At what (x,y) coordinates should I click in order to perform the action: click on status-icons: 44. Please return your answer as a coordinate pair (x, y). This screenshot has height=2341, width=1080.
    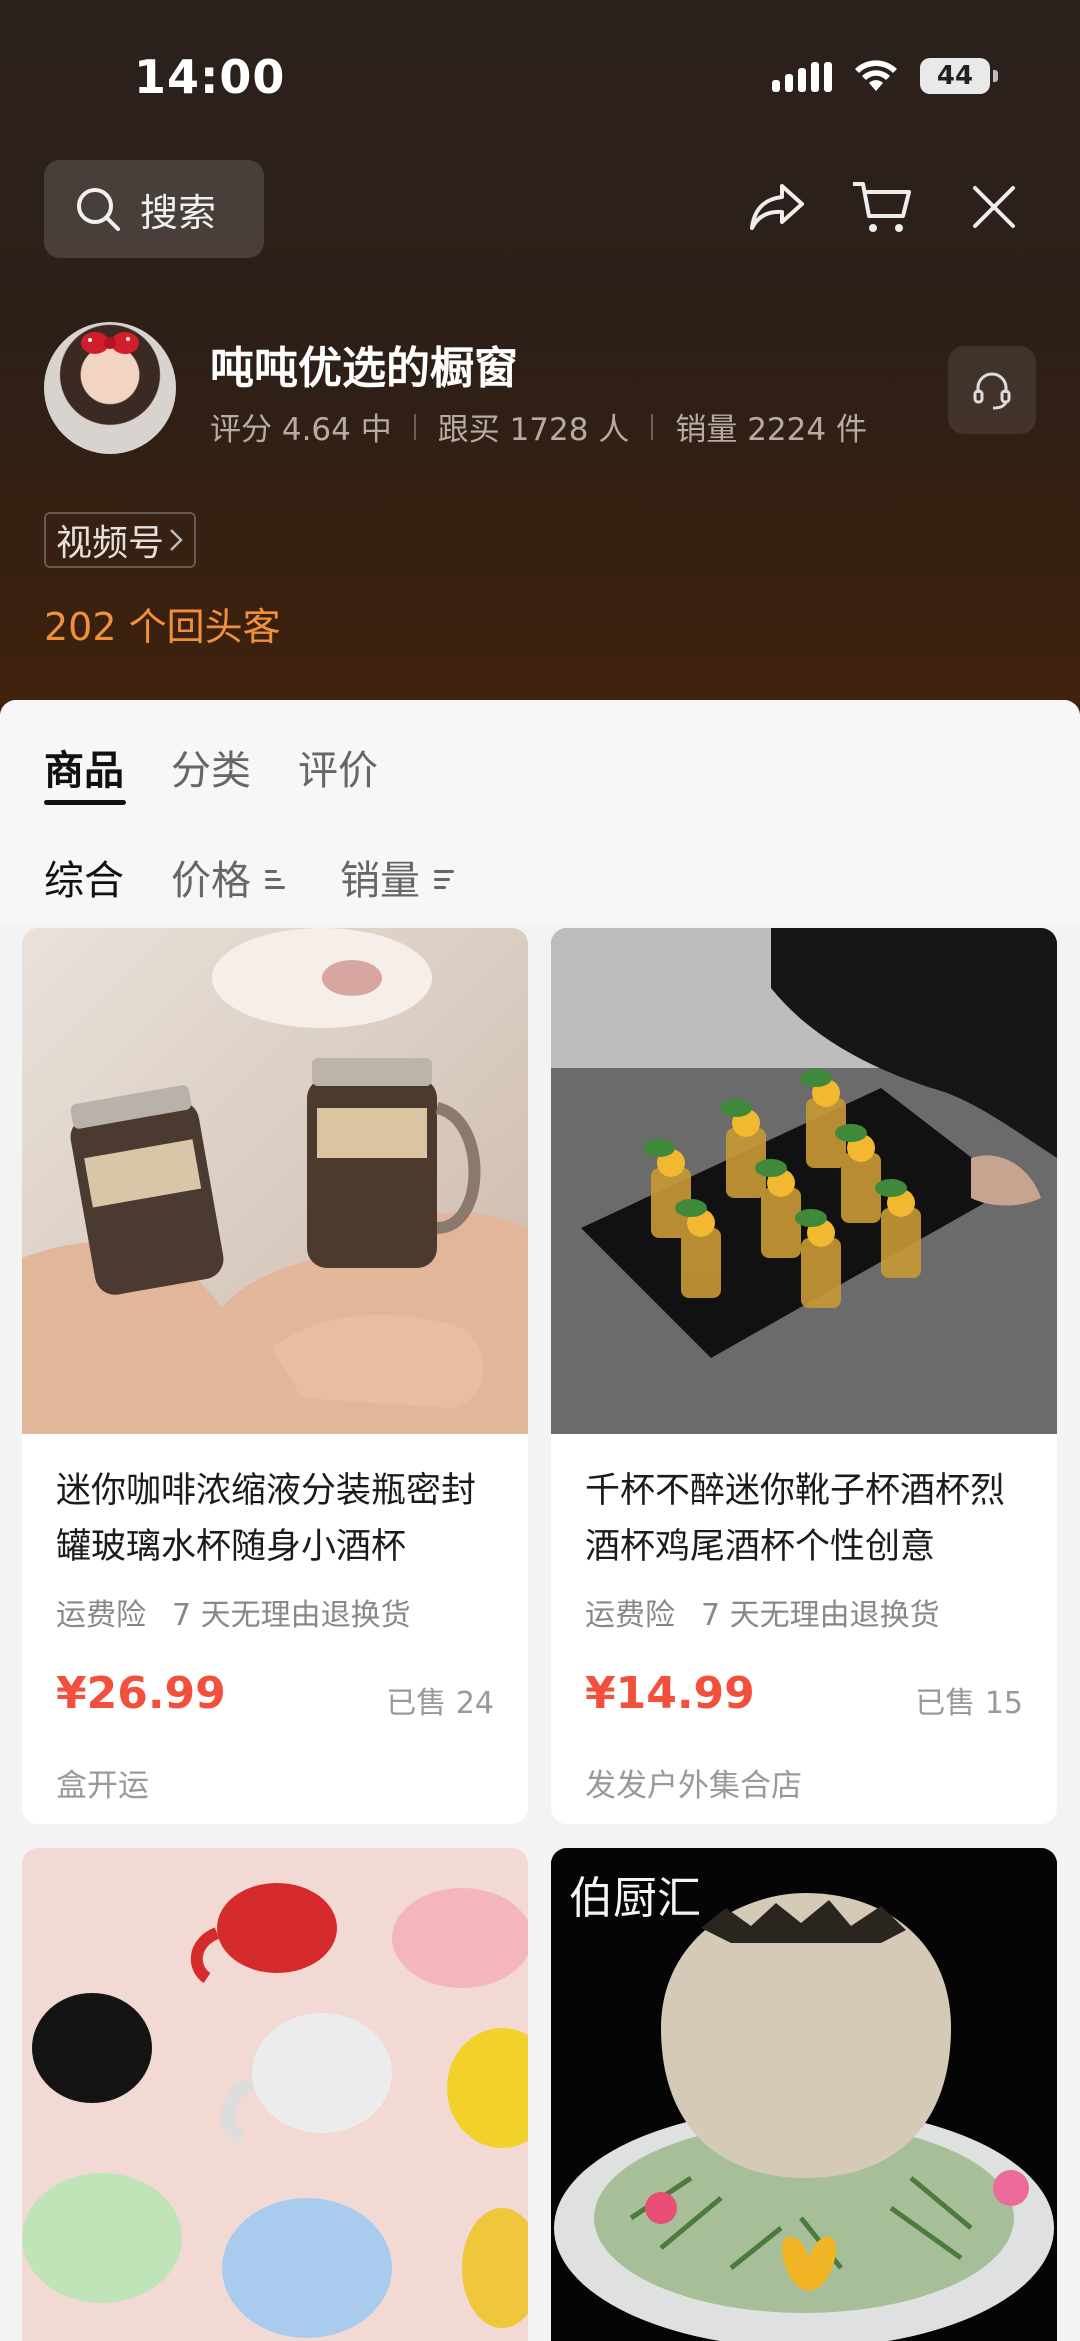
    Looking at the image, I should click on (885, 76).